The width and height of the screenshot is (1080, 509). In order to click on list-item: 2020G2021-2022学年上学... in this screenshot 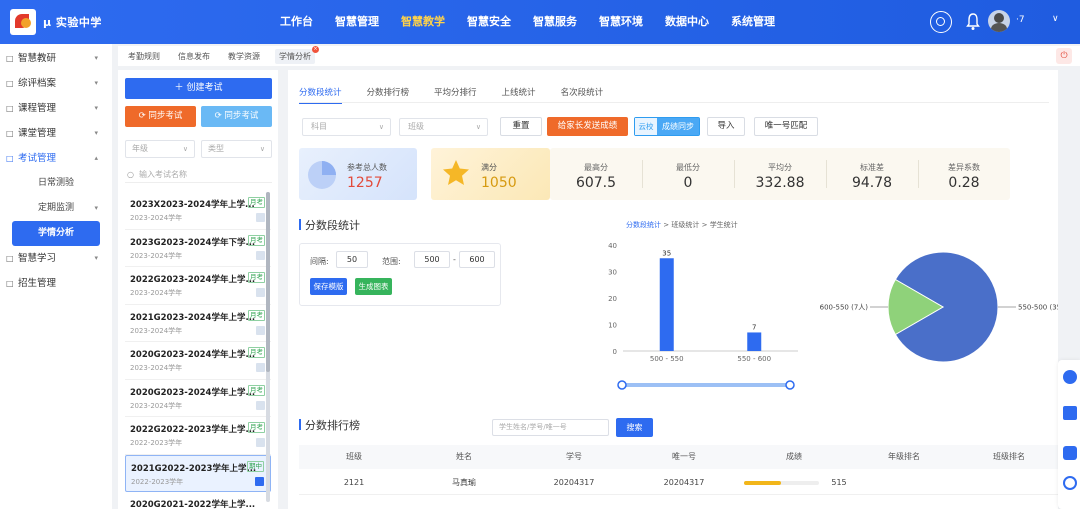, I will do `click(198, 500)`.